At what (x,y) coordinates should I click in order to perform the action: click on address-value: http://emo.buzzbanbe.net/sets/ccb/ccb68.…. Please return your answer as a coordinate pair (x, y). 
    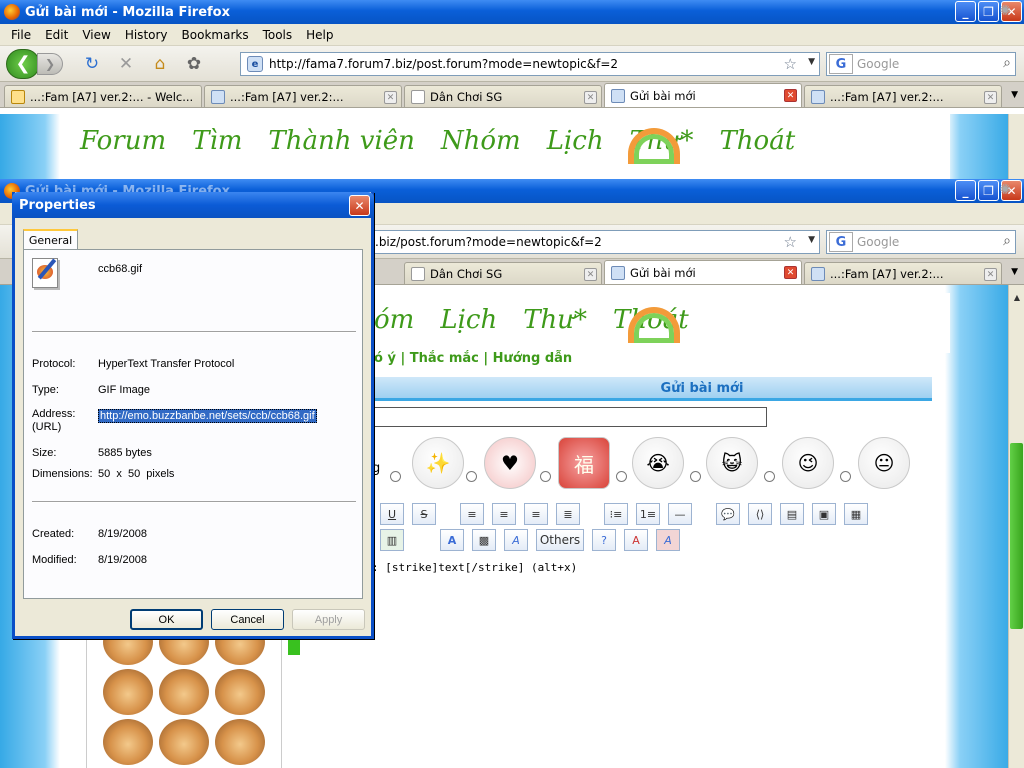
    Looking at the image, I should click on (207, 416).